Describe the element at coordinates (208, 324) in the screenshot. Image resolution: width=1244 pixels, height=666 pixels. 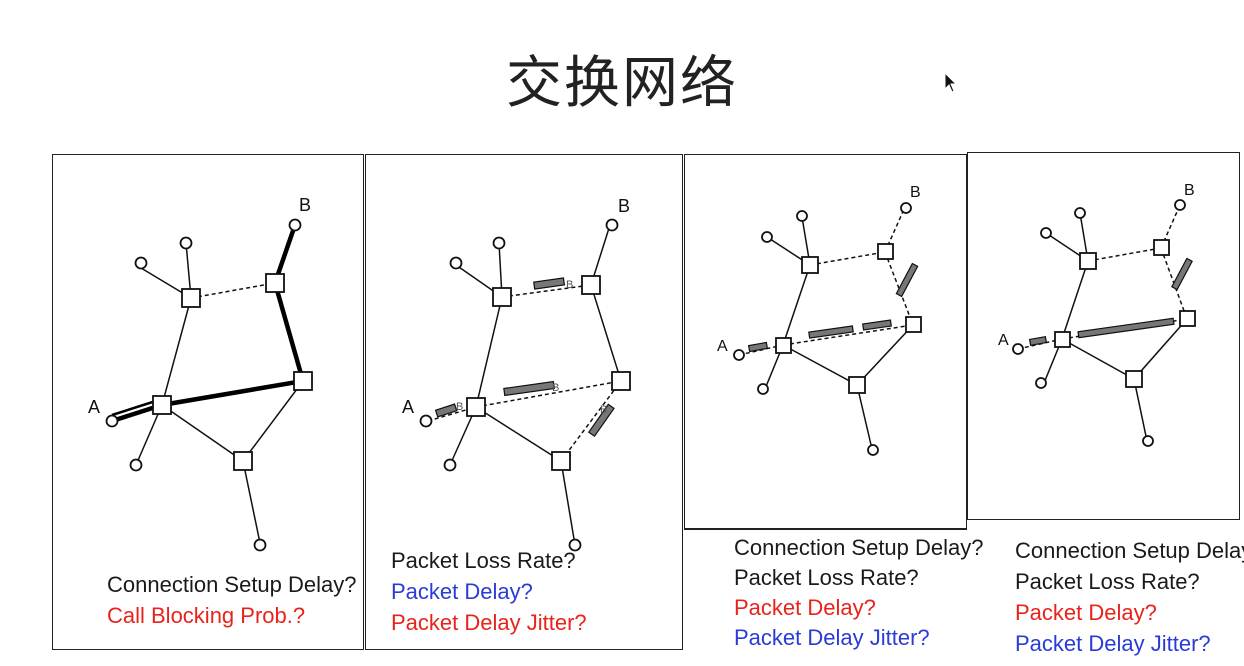
I see `circuit-path` at that location.